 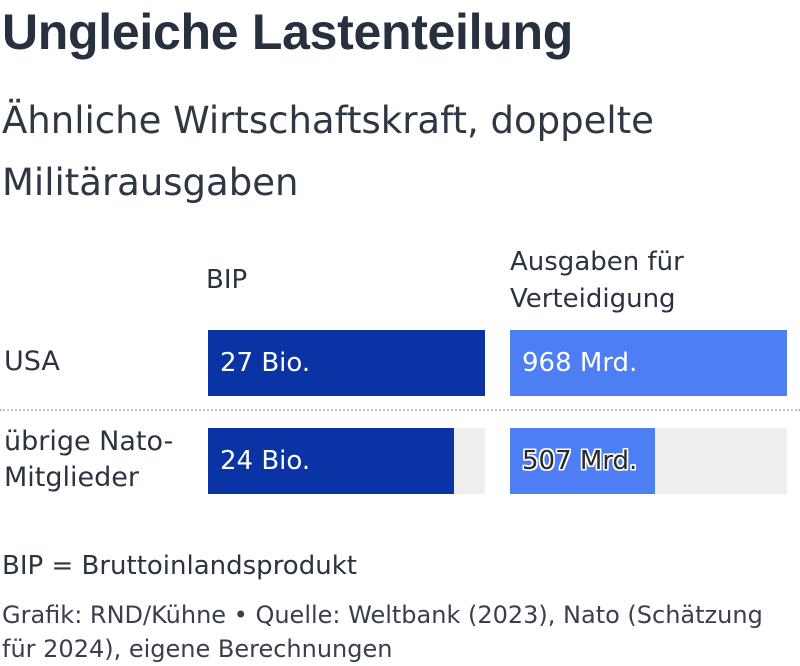 I want to click on row-label-usa: USA, so click(x=32, y=361).